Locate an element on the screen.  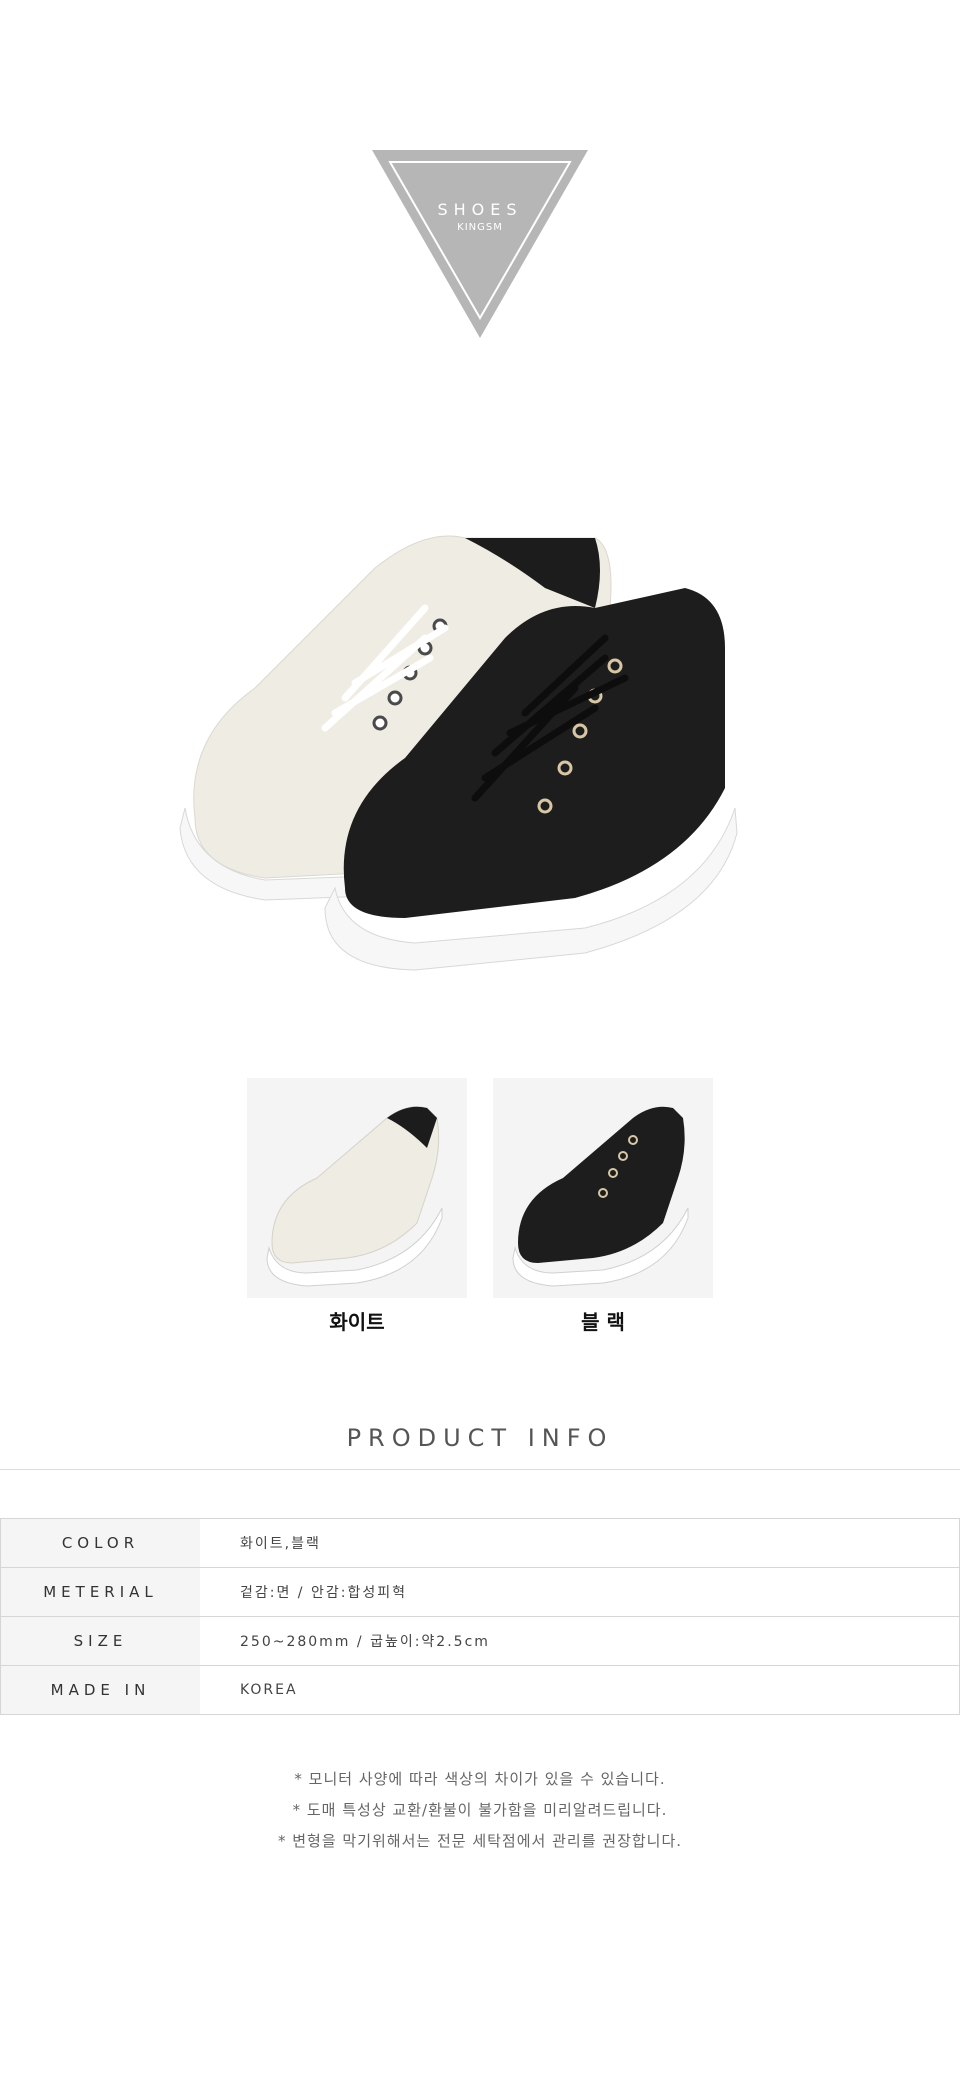
brand-logo-triangle is located at coordinates (480, 244).